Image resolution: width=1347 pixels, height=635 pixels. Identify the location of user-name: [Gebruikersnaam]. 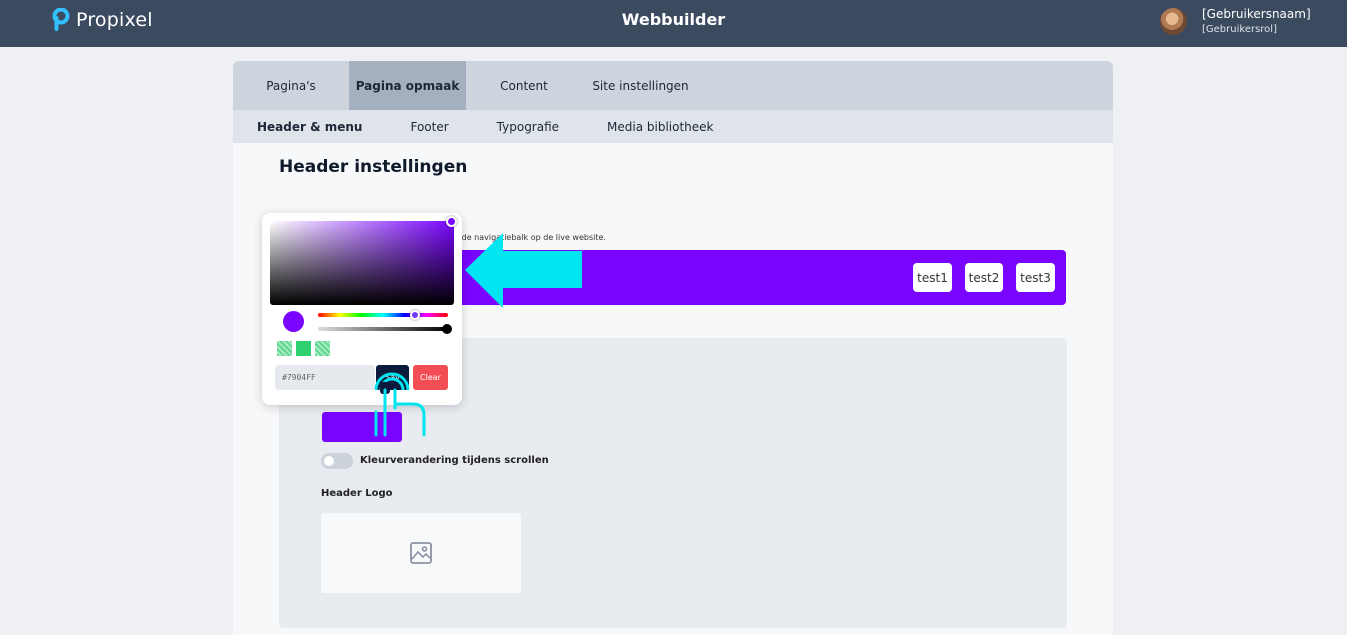
(1256, 14).